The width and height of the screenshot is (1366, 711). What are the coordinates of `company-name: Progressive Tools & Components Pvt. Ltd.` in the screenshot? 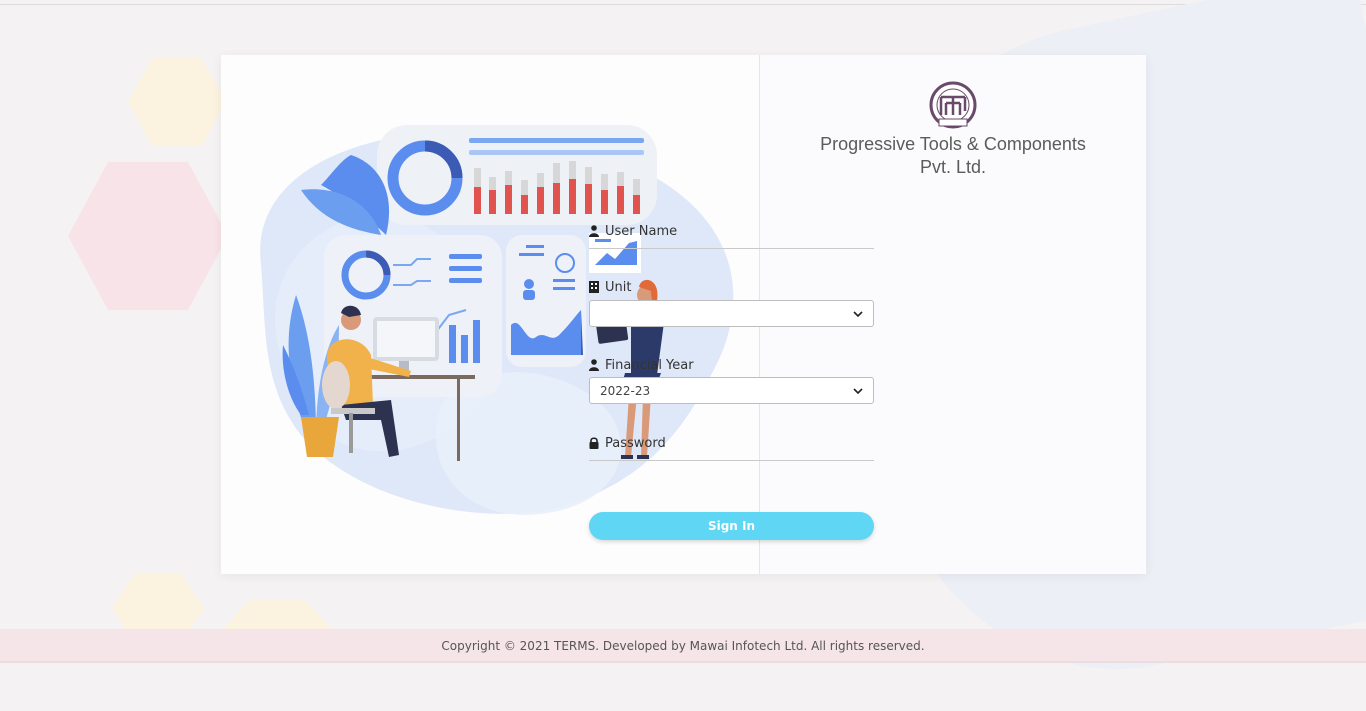 It's located at (953, 156).